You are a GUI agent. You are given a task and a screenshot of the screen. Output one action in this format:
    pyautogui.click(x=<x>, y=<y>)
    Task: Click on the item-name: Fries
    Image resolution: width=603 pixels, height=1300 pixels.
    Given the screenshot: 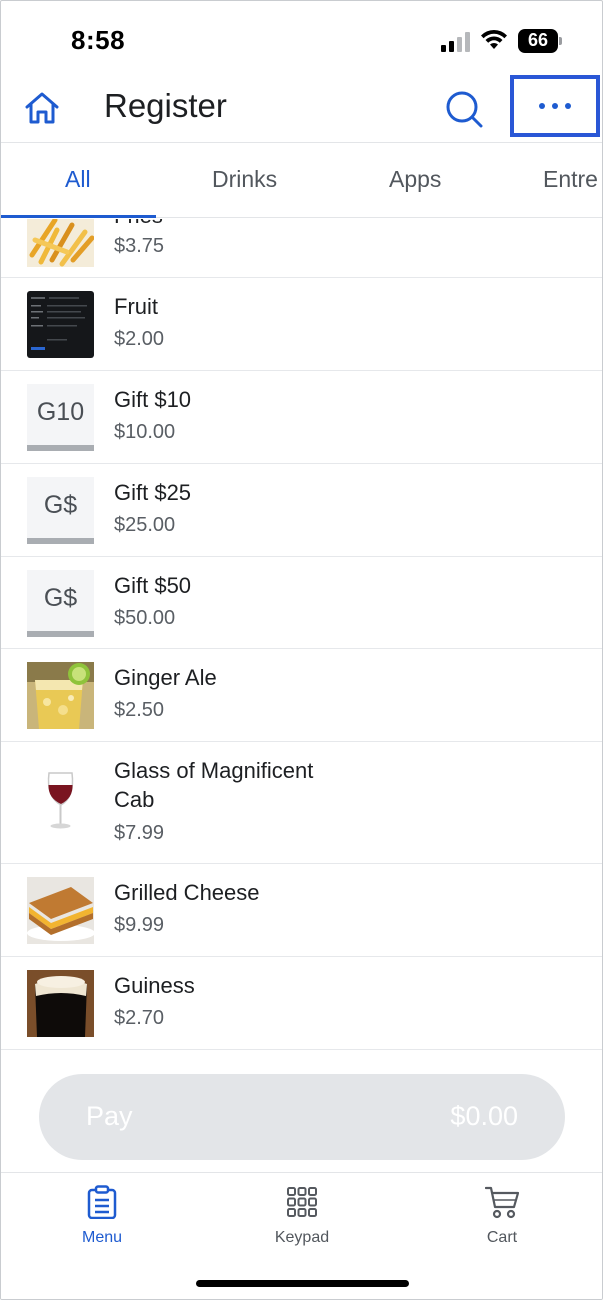 What is the action you would take?
    pyautogui.click(x=138, y=224)
    